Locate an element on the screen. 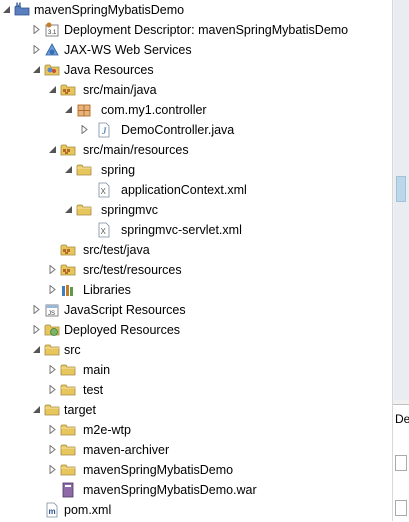  svg-text: X is located at coordinates (104, 191).